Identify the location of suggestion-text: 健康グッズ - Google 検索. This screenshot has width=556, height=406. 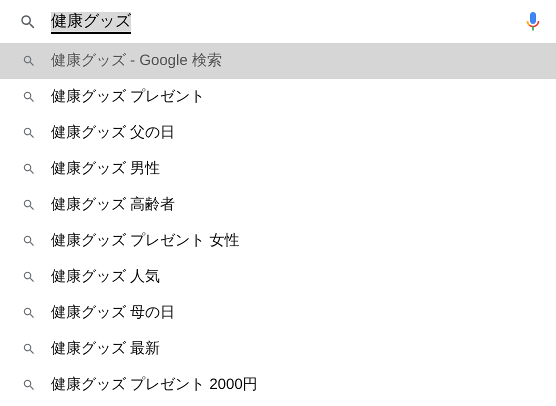
(136, 60).